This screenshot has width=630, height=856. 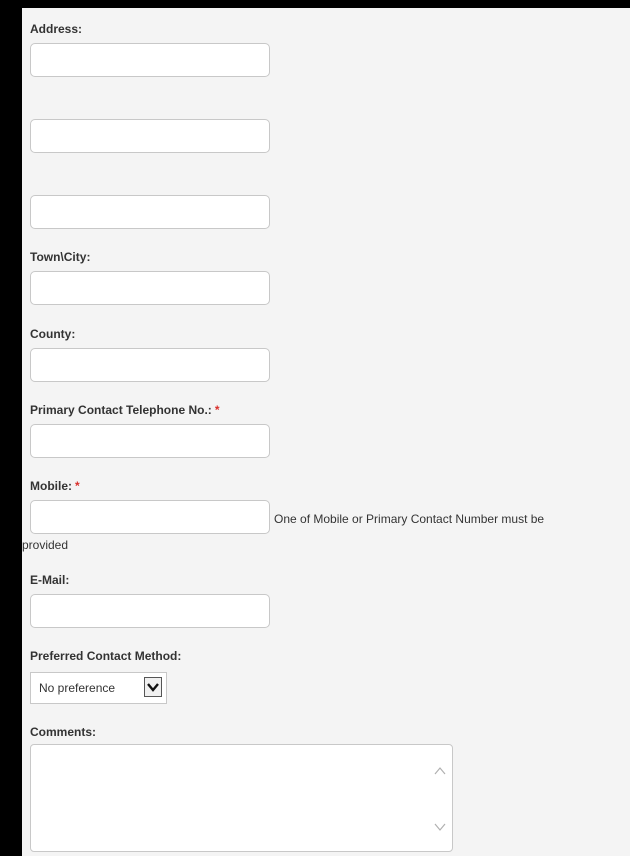 I want to click on mobile-label-text: Mobile:, so click(x=51, y=486).